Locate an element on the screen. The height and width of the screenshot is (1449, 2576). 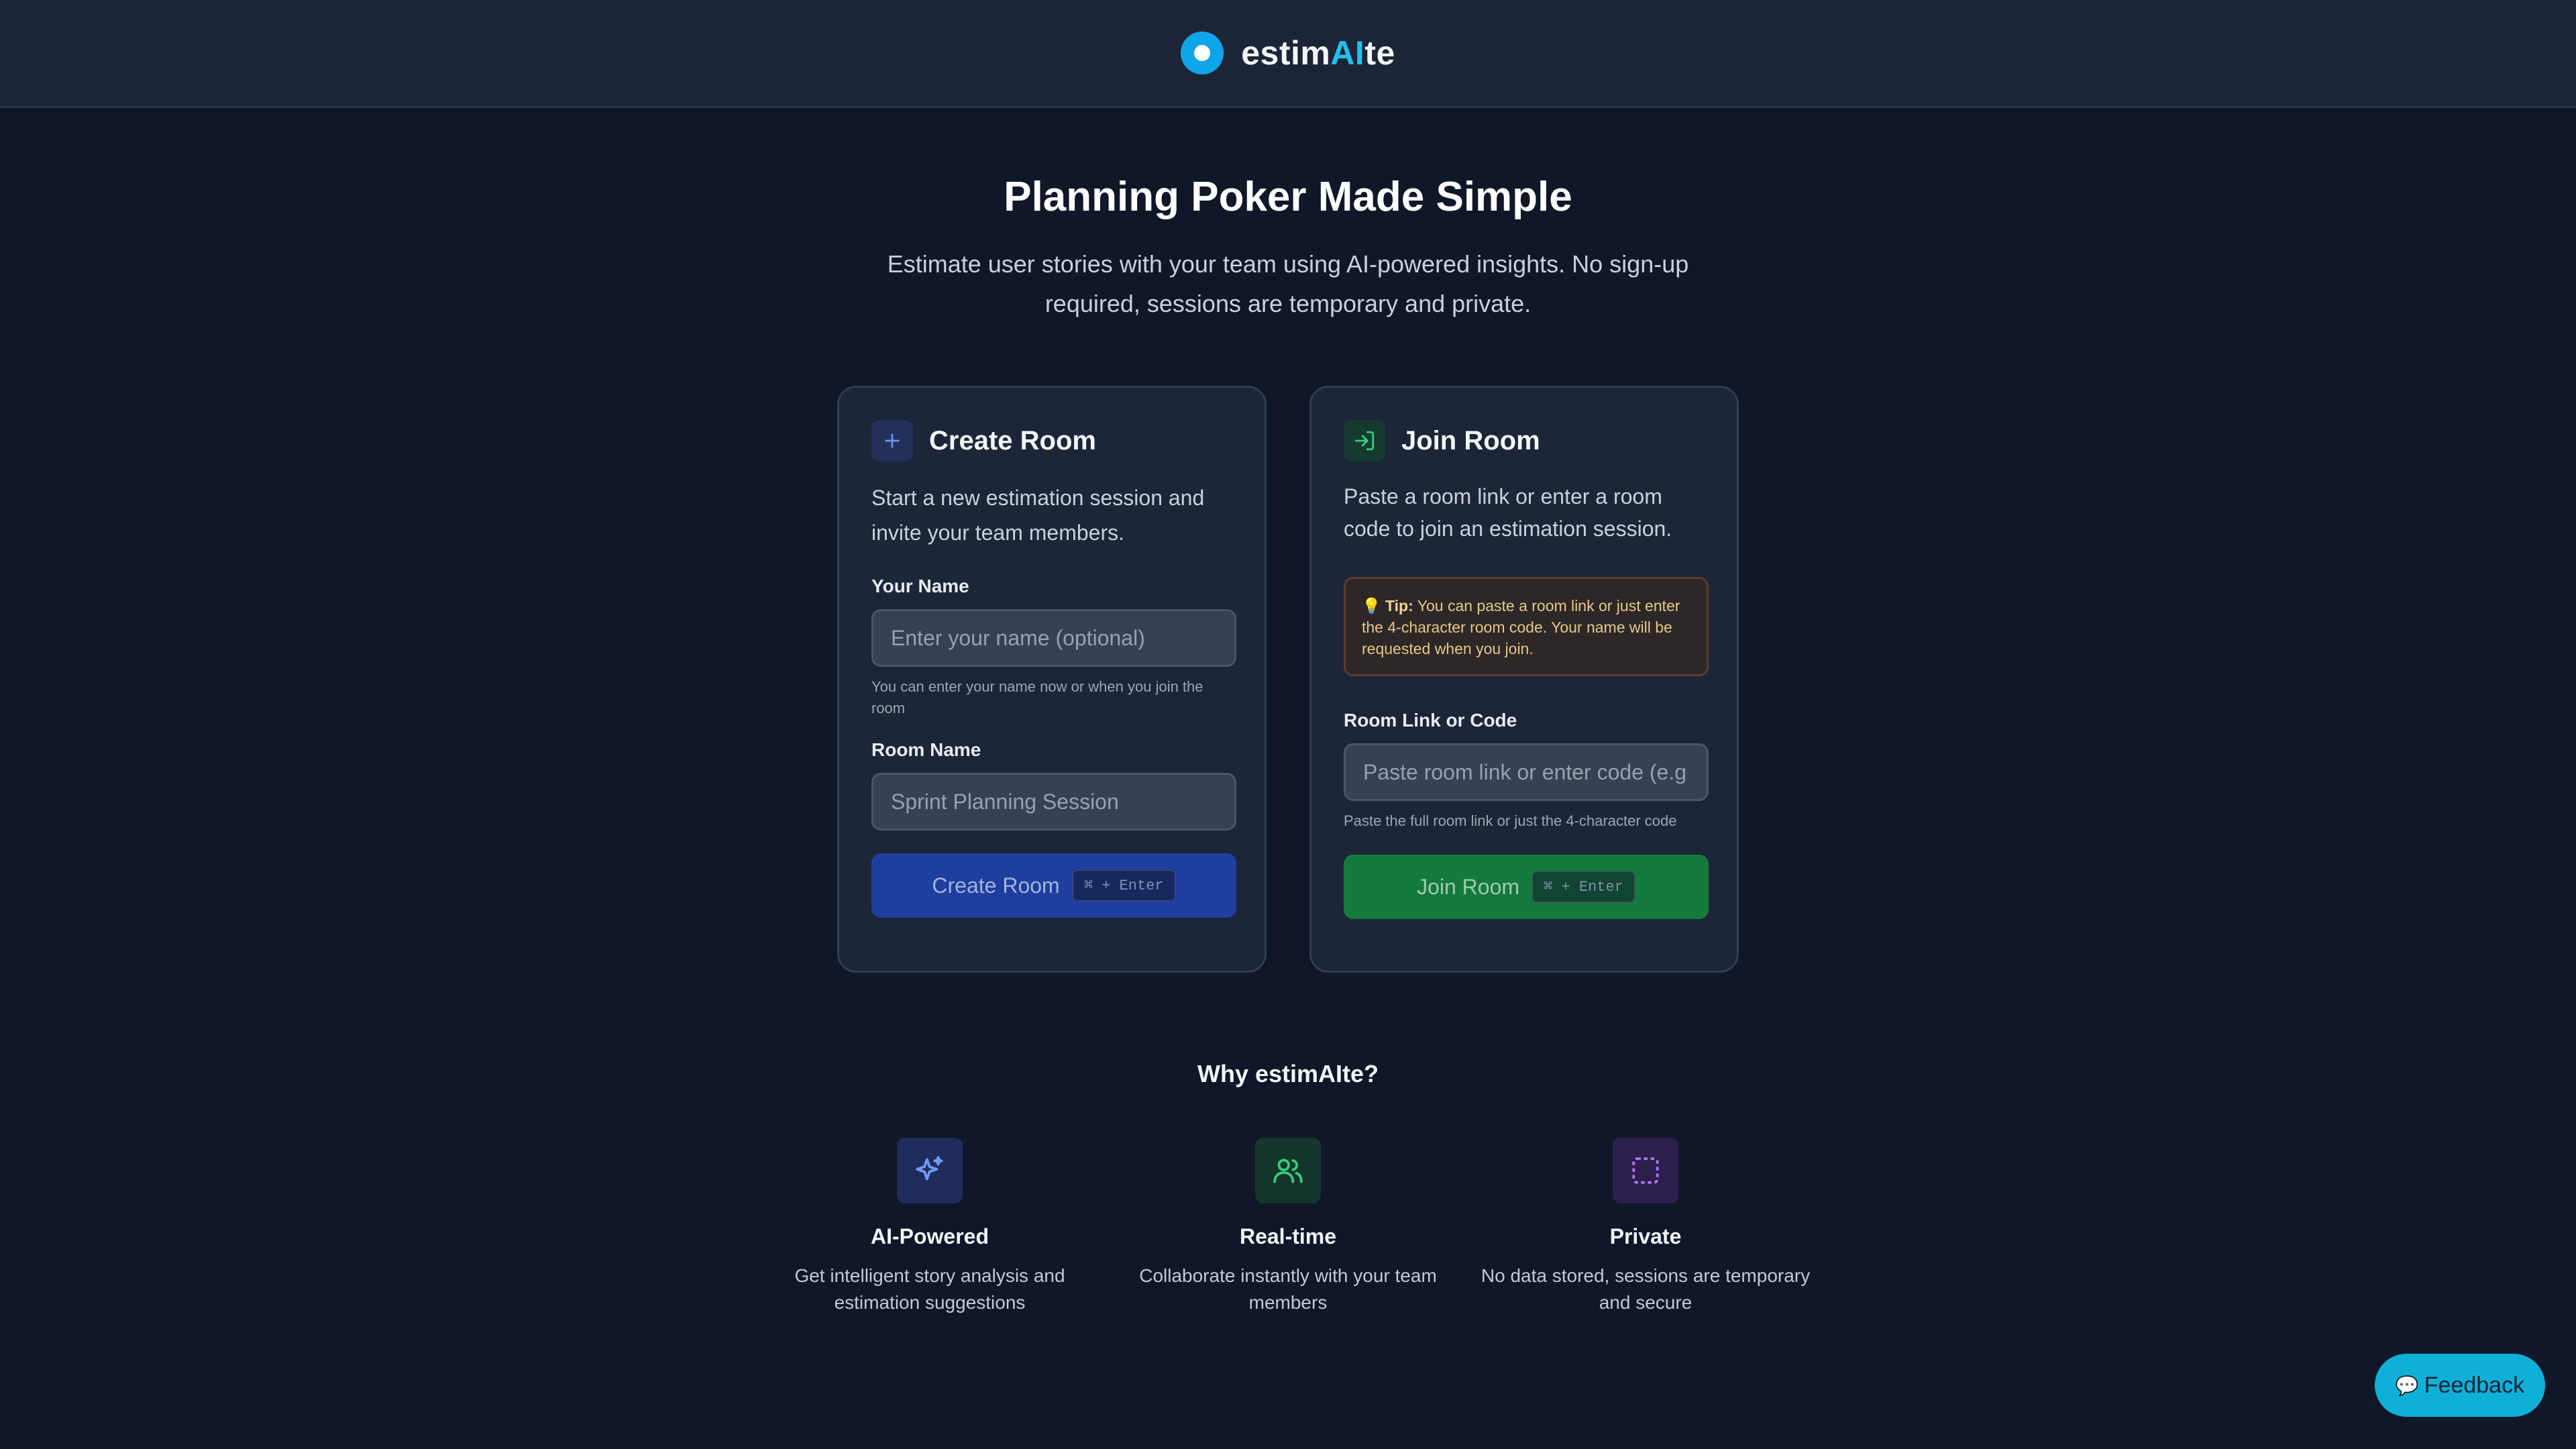
feature-title: Private is located at coordinates (1645, 1236).